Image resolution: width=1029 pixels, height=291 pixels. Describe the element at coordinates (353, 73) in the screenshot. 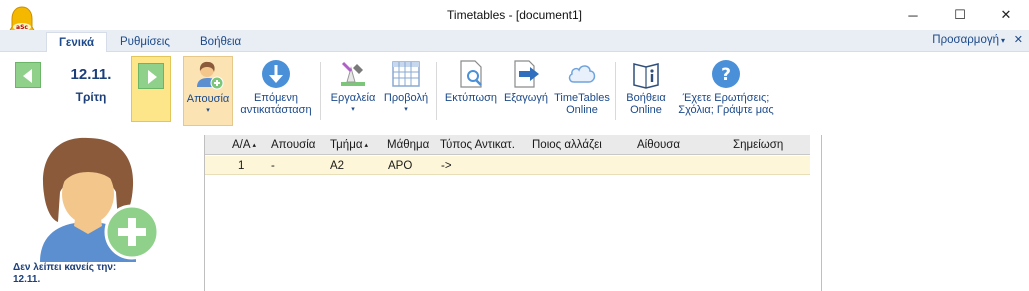

I see `tools-icon` at that location.